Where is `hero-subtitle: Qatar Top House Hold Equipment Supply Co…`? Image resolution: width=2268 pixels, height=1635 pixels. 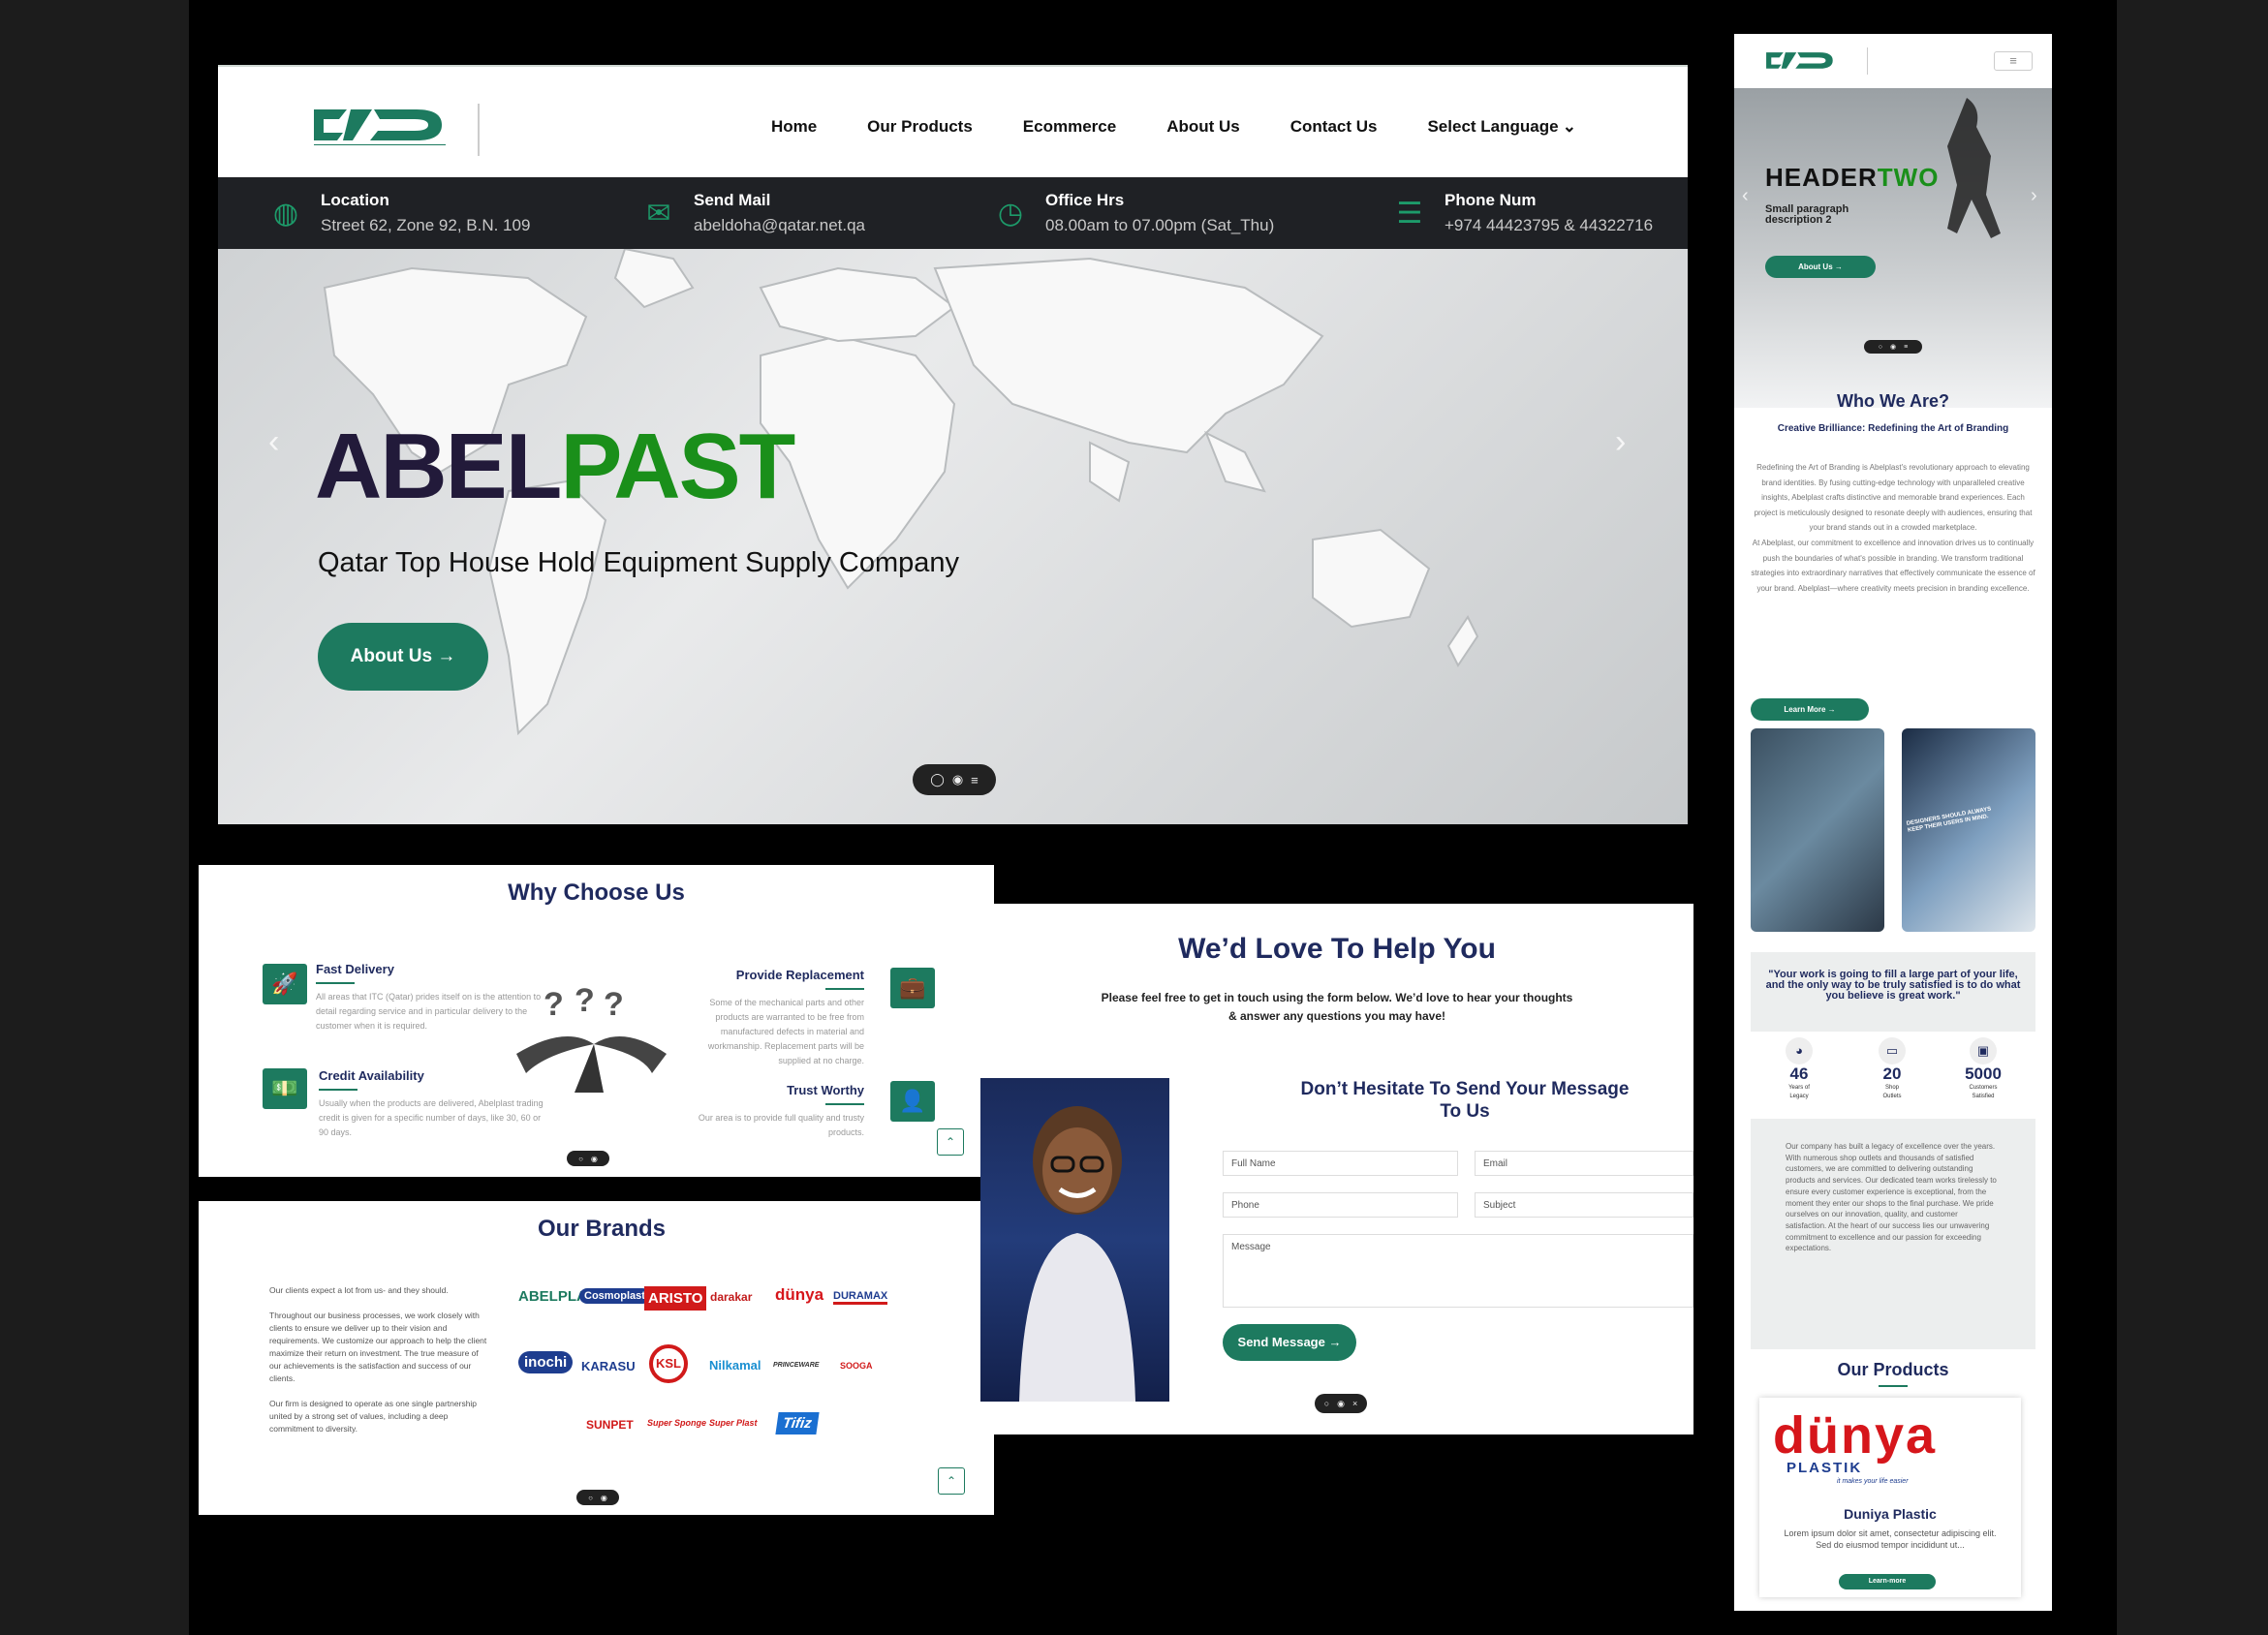
hero-subtitle: Qatar Top House Hold Equipment Supply Co… is located at coordinates (639, 562).